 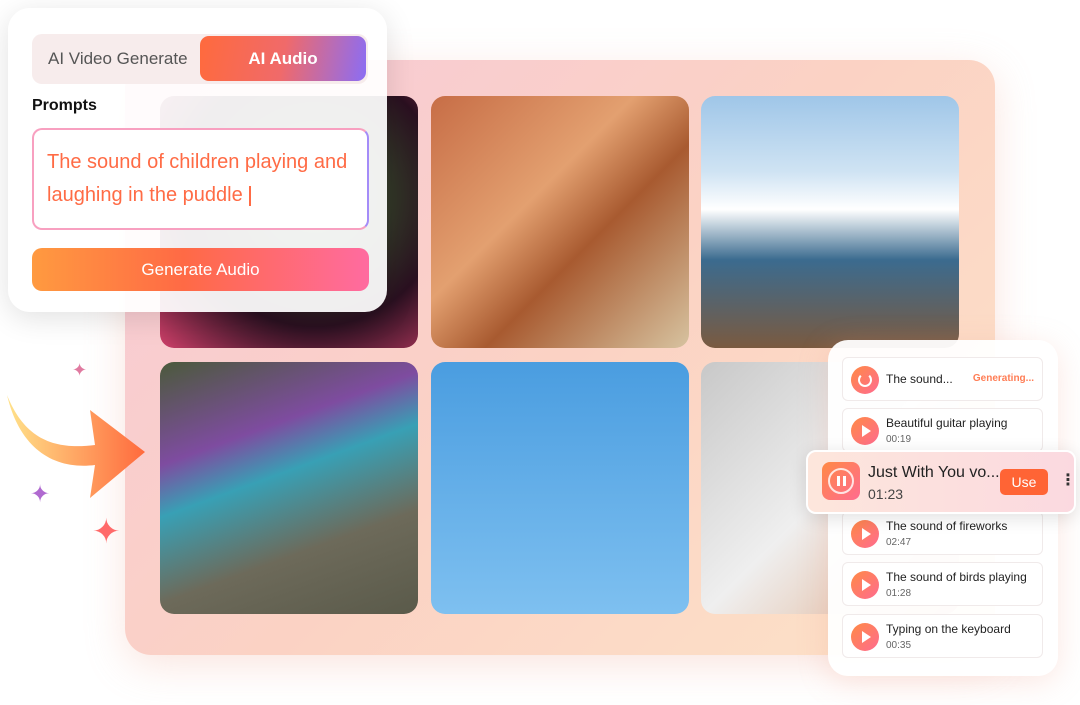 What do you see at coordinates (899, 542) in the screenshot?
I see `item-duration: 02:47` at bounding box center [899, 542].